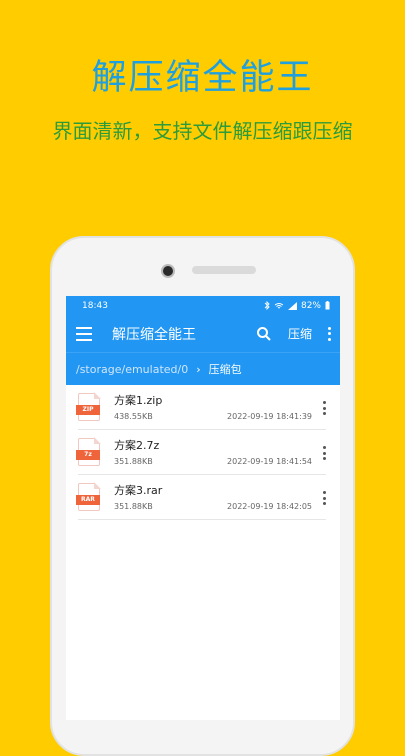 The image size is (405, 756). What do you see at coordinates (292, 305) in the screenshot?
I see `signal-icon` at bounding box center [292, 305].